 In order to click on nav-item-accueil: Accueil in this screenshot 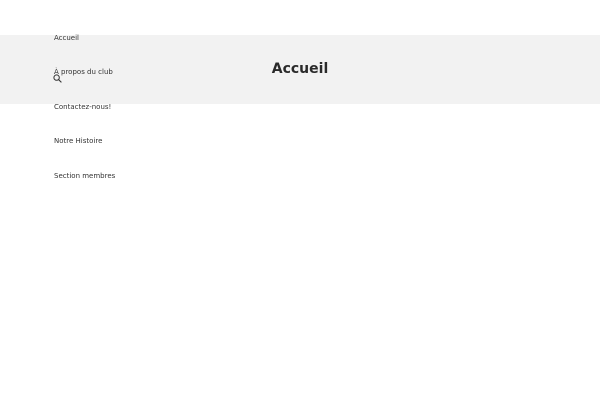, I will do `click(66, 38)`.